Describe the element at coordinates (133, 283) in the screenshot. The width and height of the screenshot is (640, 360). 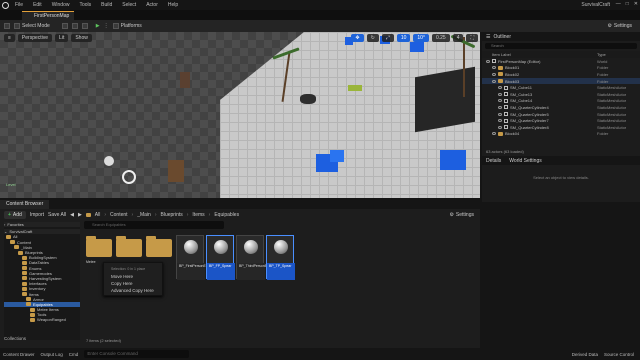
I see `copy-here-item: Copy Here` at that location.